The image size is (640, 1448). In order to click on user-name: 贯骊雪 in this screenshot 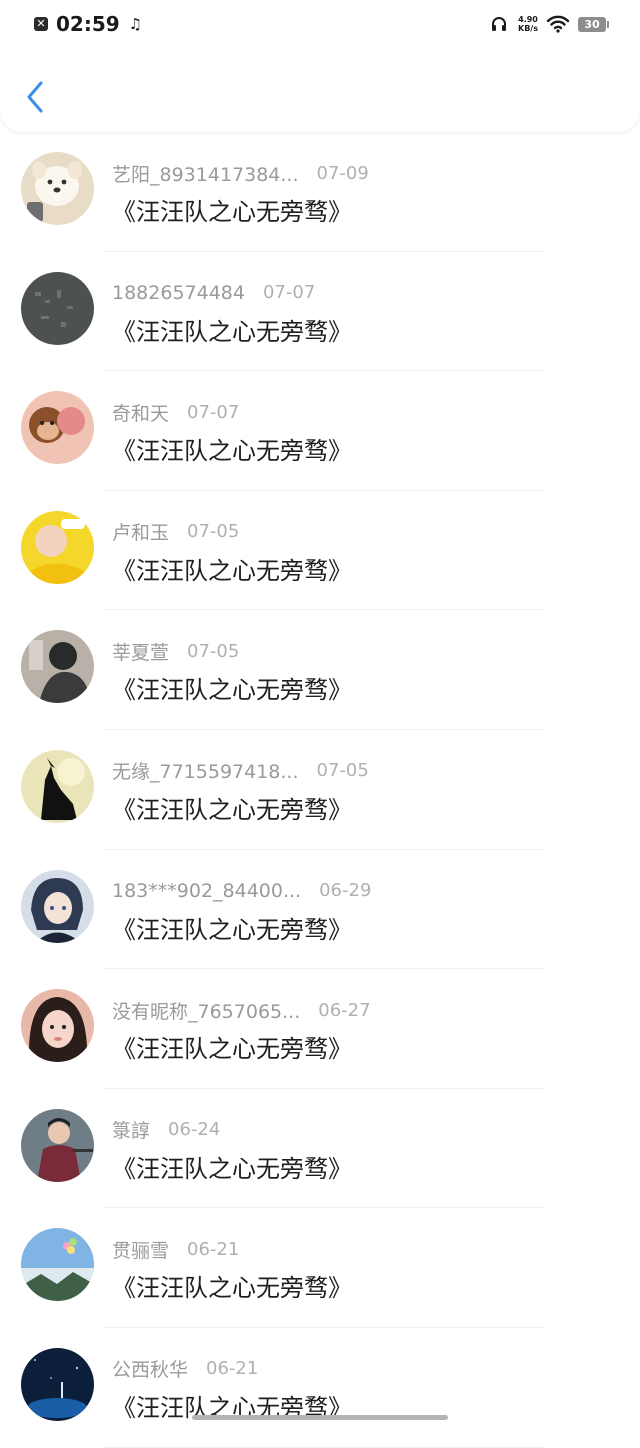, I will do `click(140, 1249)`.